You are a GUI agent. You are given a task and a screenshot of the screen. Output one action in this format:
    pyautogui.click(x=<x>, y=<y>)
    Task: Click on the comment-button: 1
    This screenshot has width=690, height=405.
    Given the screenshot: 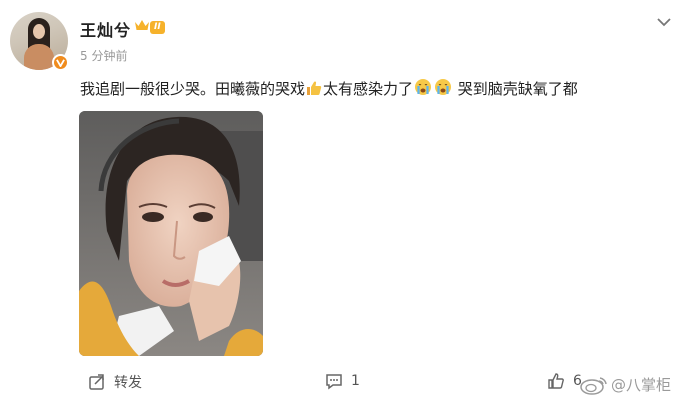 What is the action you would take?
    pyautogui.click(x=342, y=381)
    